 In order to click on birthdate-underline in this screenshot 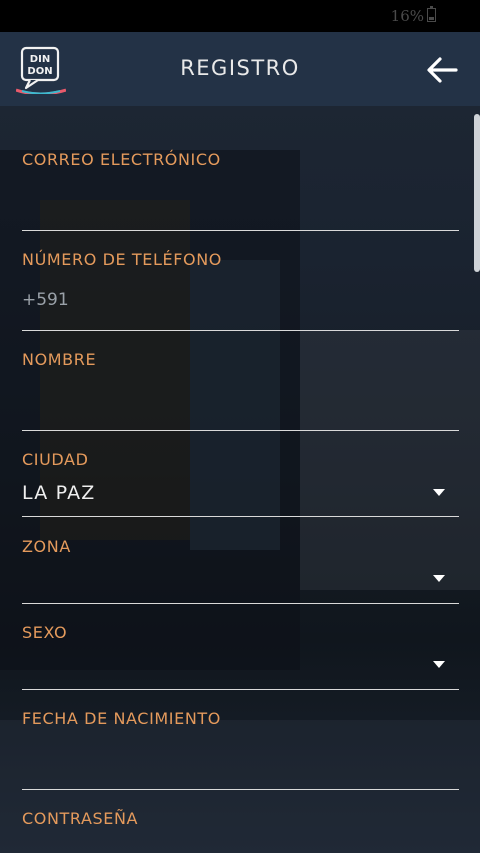, I will do `click(240, 789)`.